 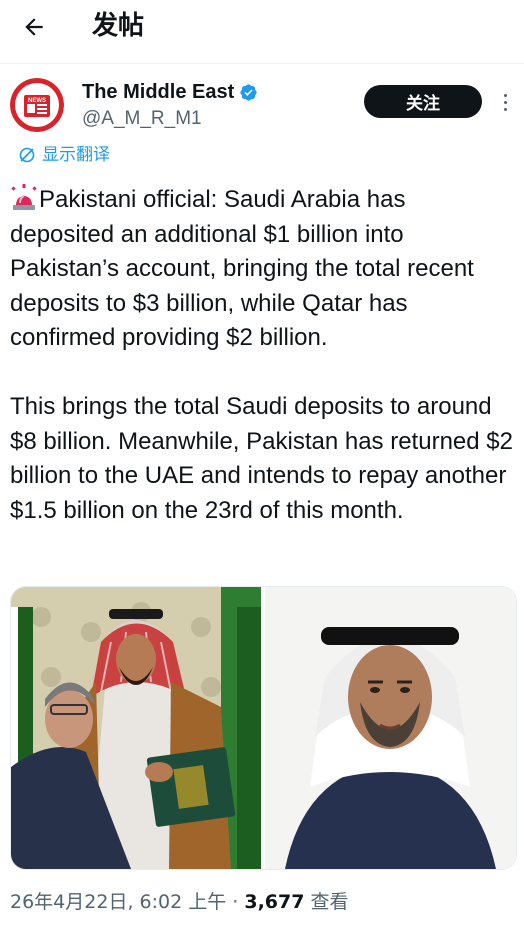 What do you see at coordinates (118, 26) in the screenshot?
I see `page-title: 发帖` at bounding box center [118, 26].